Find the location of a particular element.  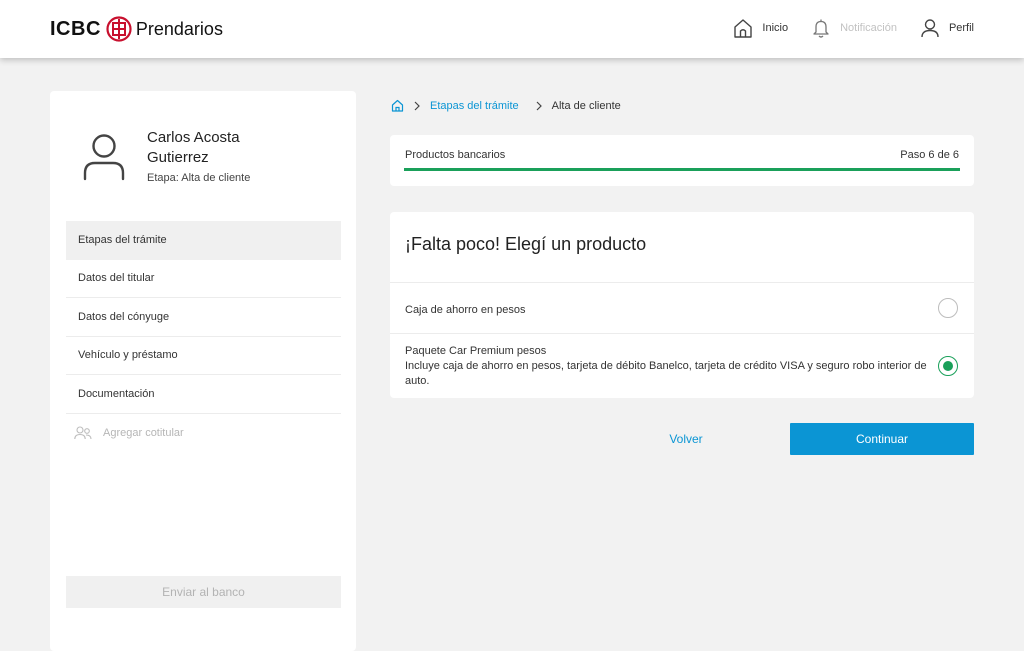

logo: ICBC Prendarios is located at coordinates (136, 29).